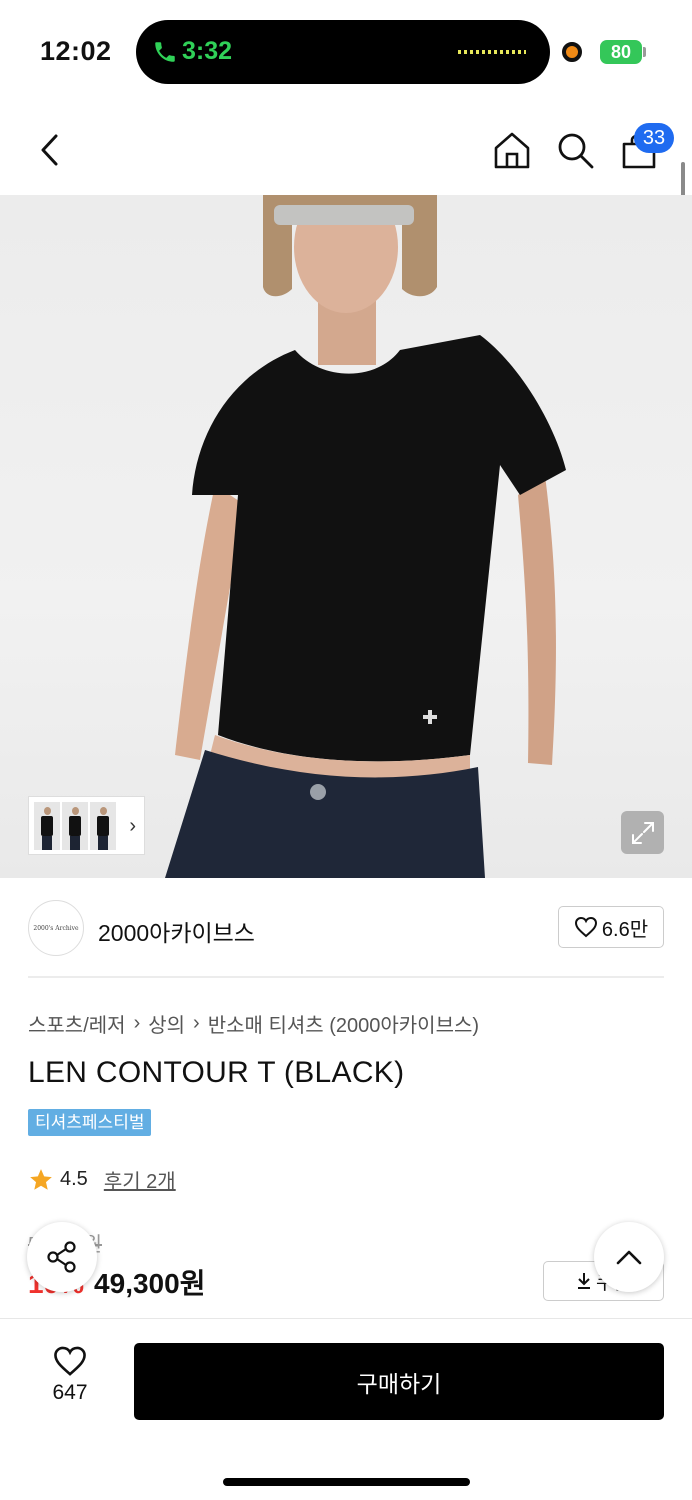  What do you see at coordinates (584, 1281) in the screenshot?
I see `download-icon` at bounding box center [584, 1281].